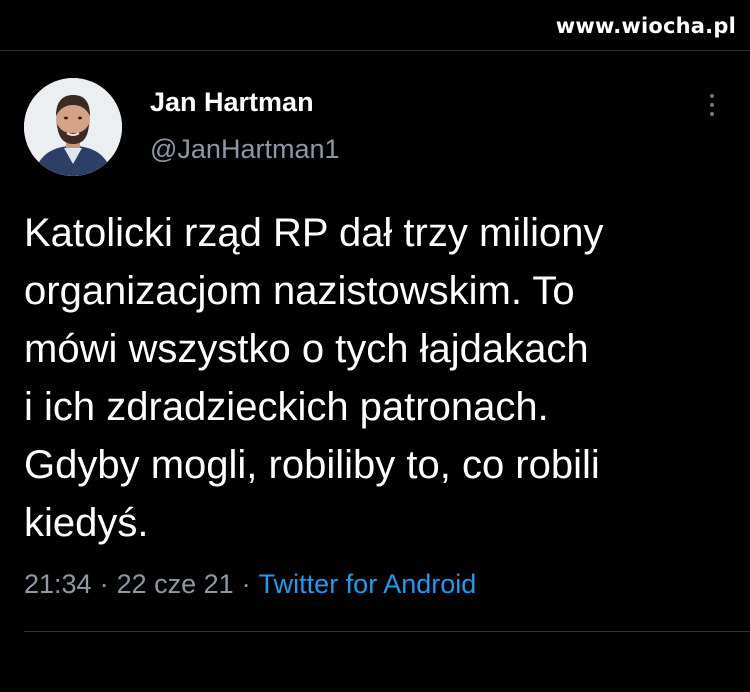 The image size is (750, 692). Describe the element at coordinates (58, 584) in the screenshot. I see `tweet-time: 21:34` at that location.